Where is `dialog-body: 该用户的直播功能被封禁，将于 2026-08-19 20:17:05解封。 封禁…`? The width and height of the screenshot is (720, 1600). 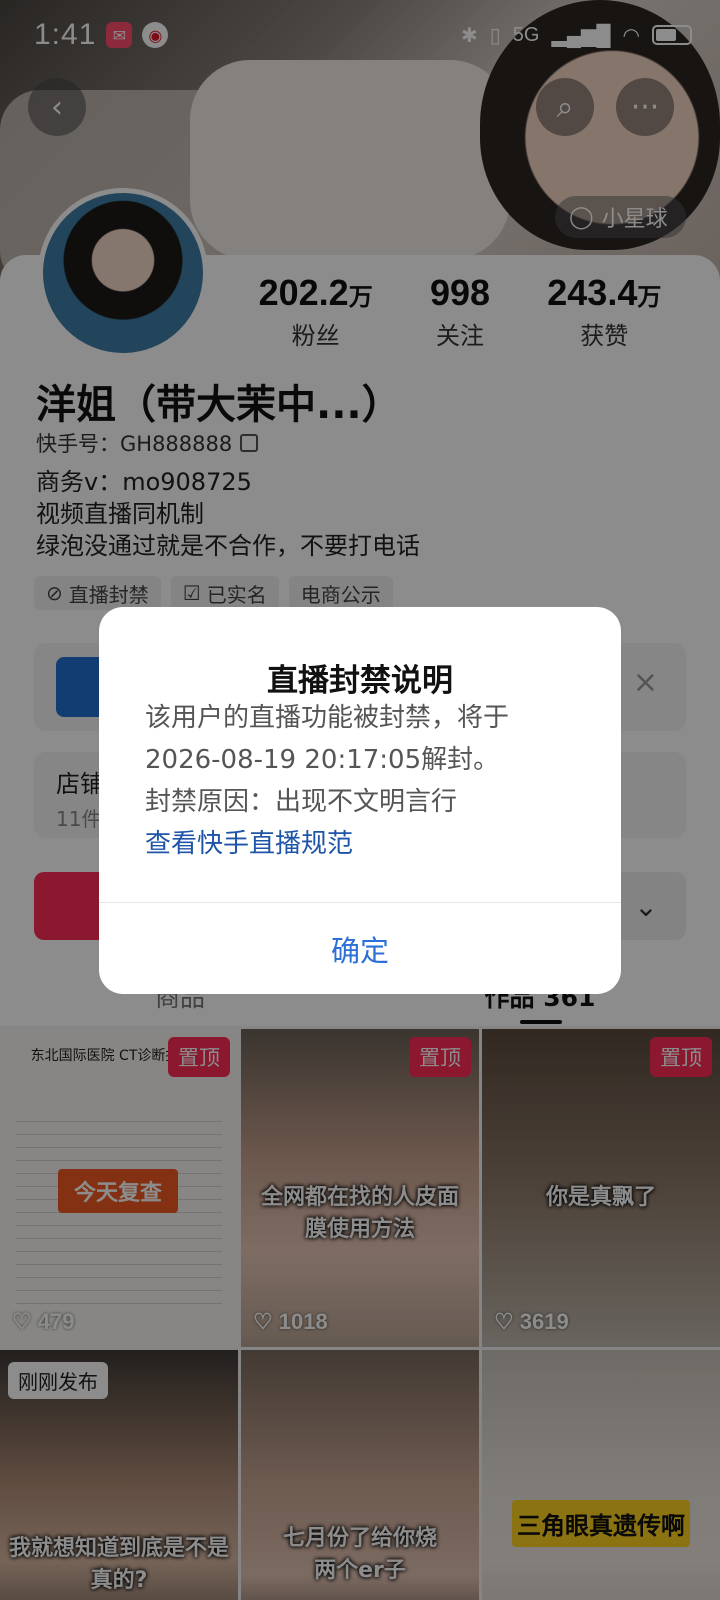
dialog-body: 该用户的直播功能被封禁，将于 2026-08-19 20:17:05解封。 封禁… is located at coordinates (363, 781).